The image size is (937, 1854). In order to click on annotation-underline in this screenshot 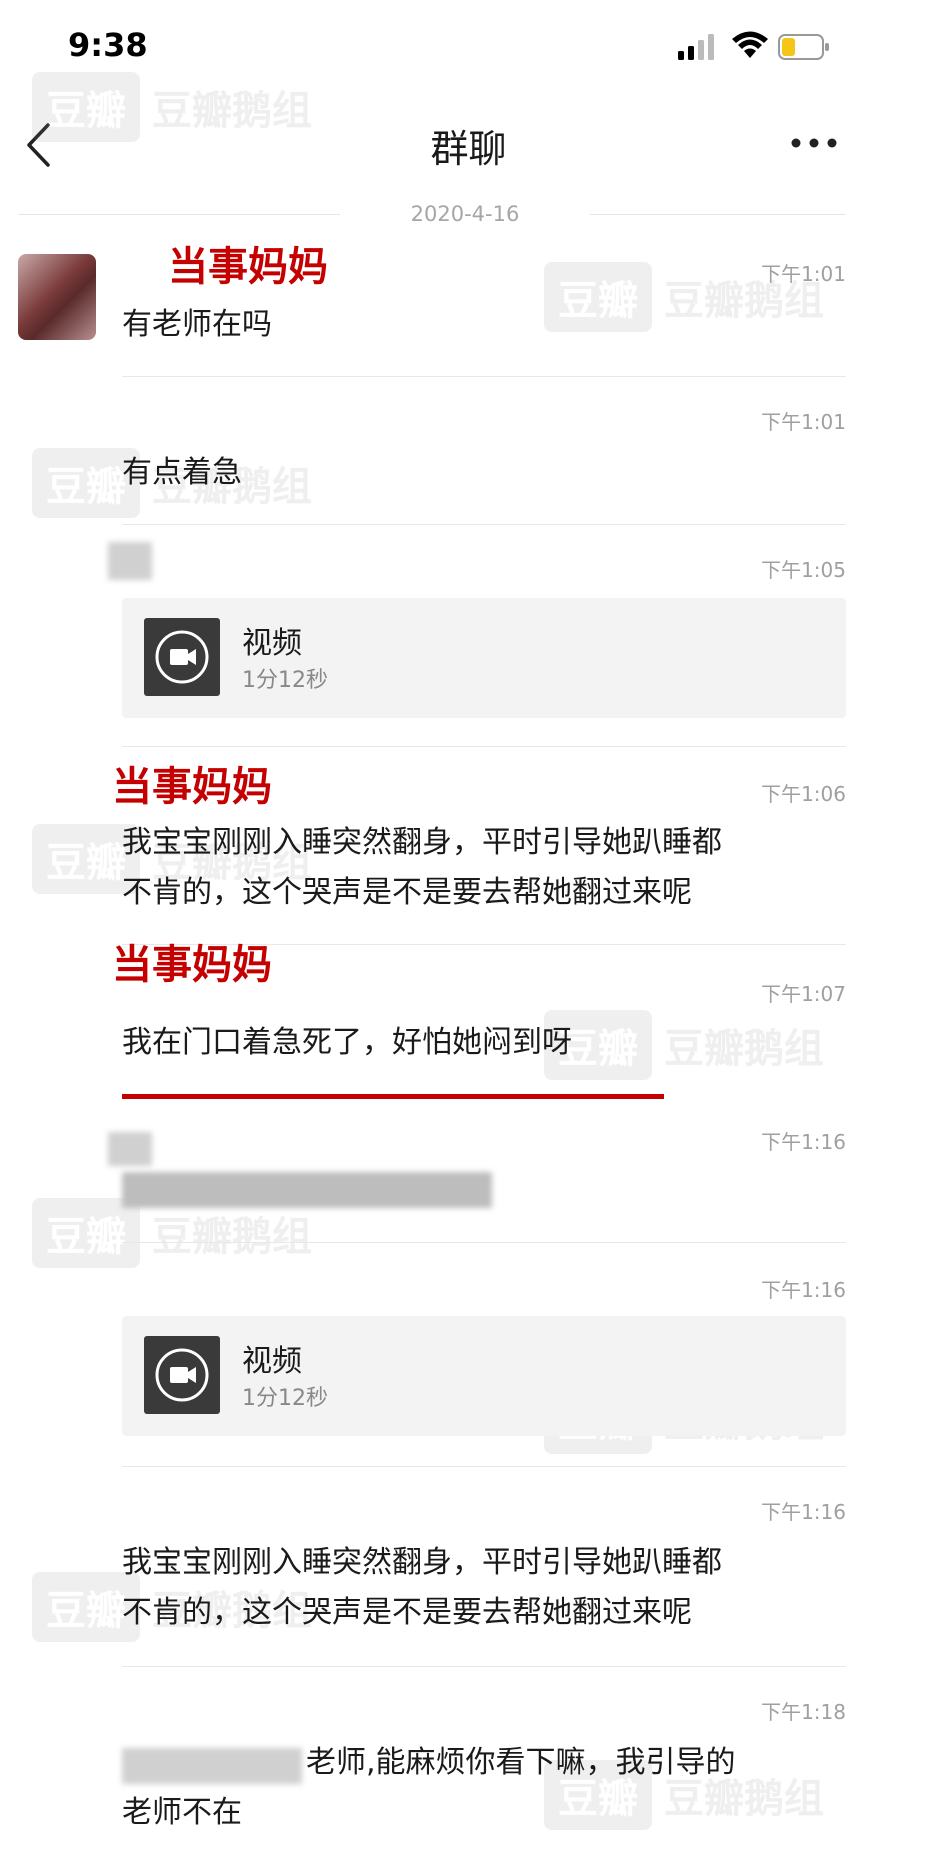, I will do `click(393, 1096)`.